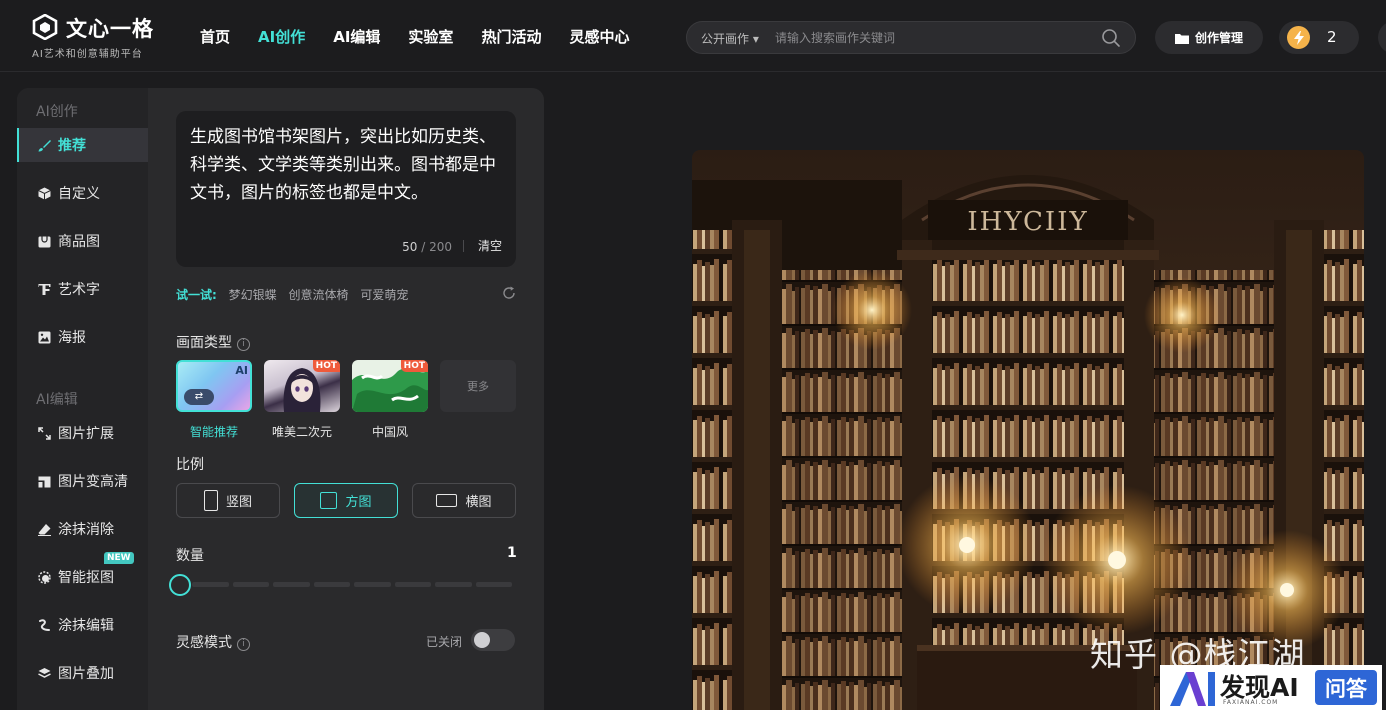  What do you see at coordinates (86, 434) in the screenshot?
I see `sidebar-item-label: 图片扩展` at bounding box center [86, 434].